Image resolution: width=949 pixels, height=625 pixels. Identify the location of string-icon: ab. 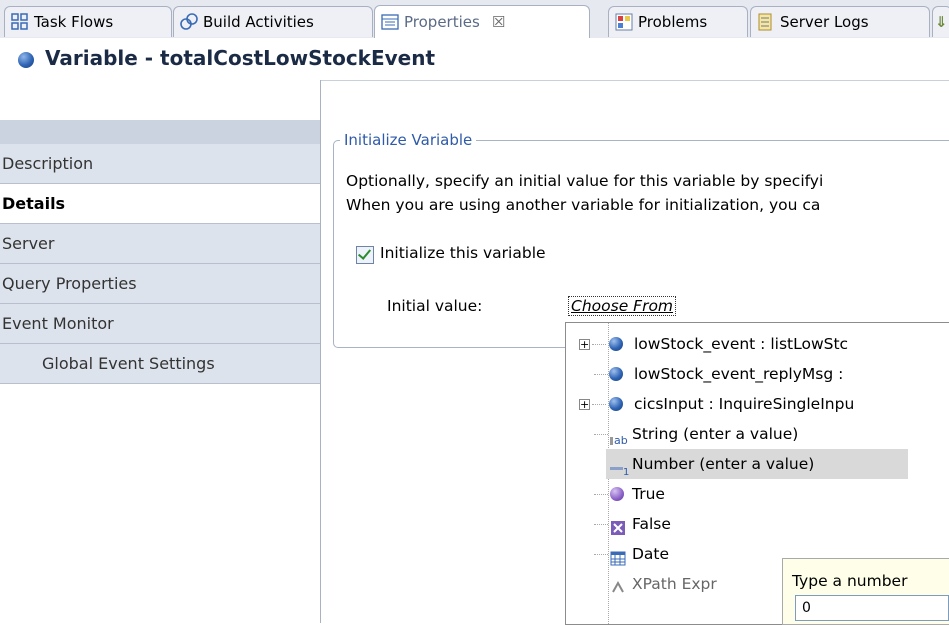
(619, 436).